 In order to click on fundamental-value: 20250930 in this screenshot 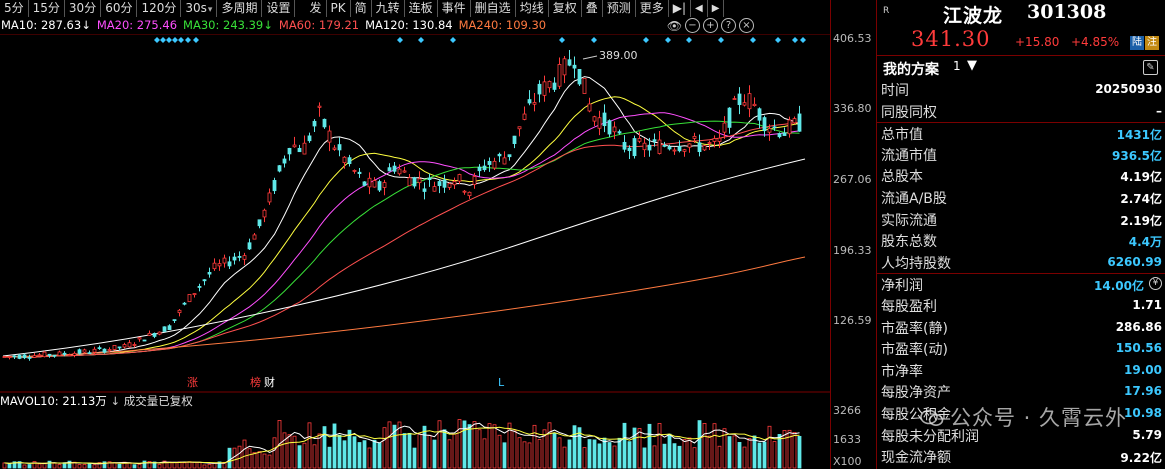, I will do `click(1128, 89)`.